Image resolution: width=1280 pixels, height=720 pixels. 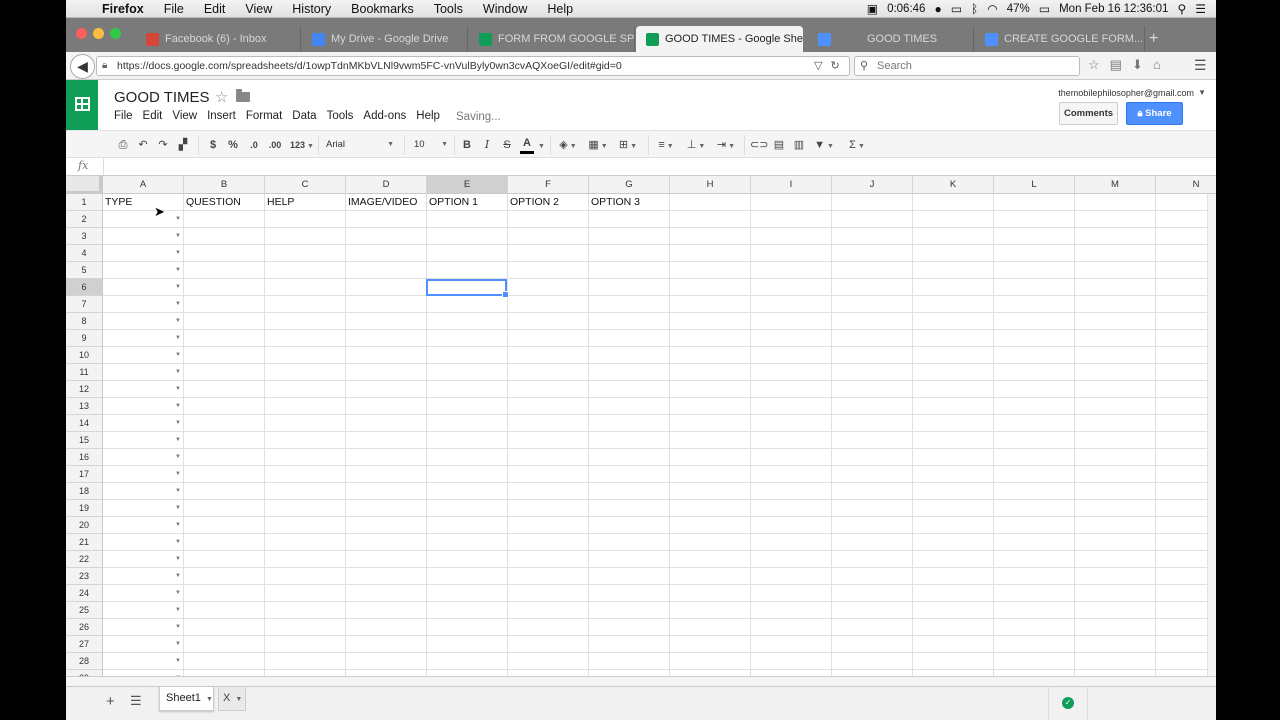 What do you see at coordinates (1115, 406) in the screenshot?
I see `cell-m13` at bounding box center [1115, 406].